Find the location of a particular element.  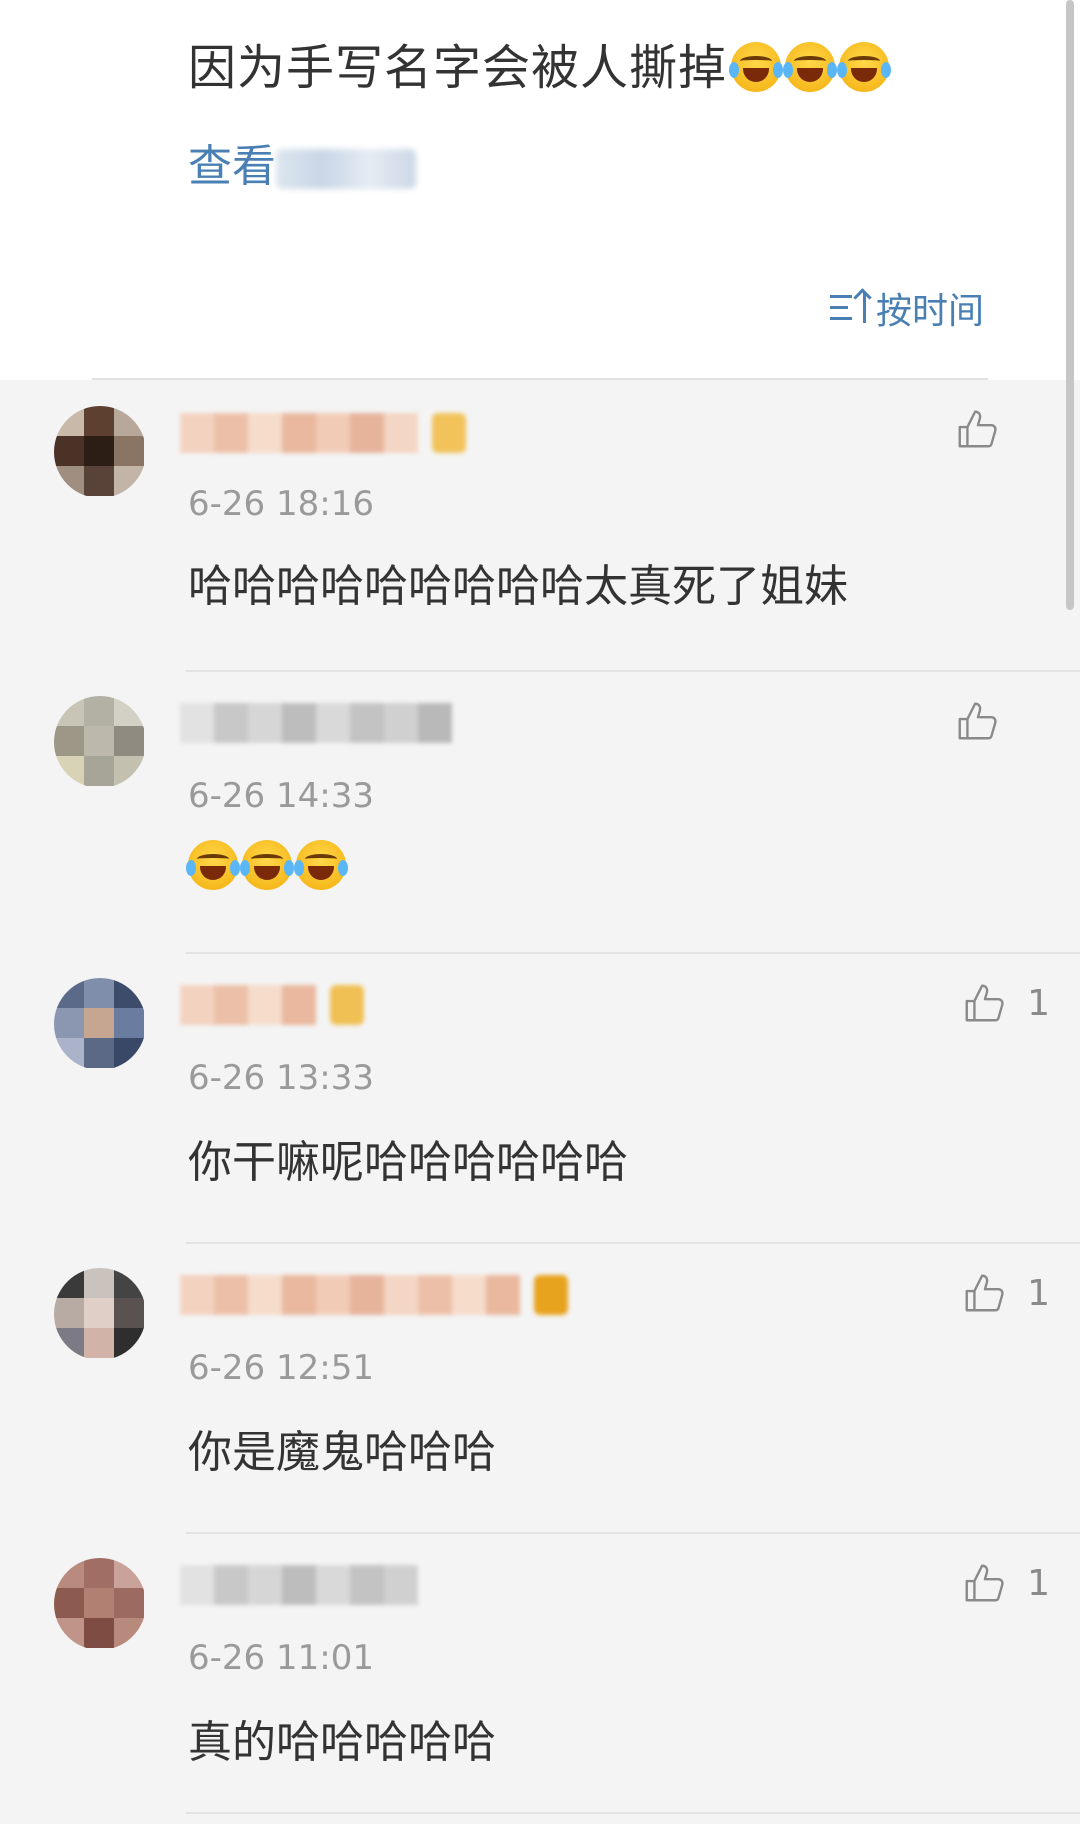

sort-ascending-icon is located at coordinates (849, 308).